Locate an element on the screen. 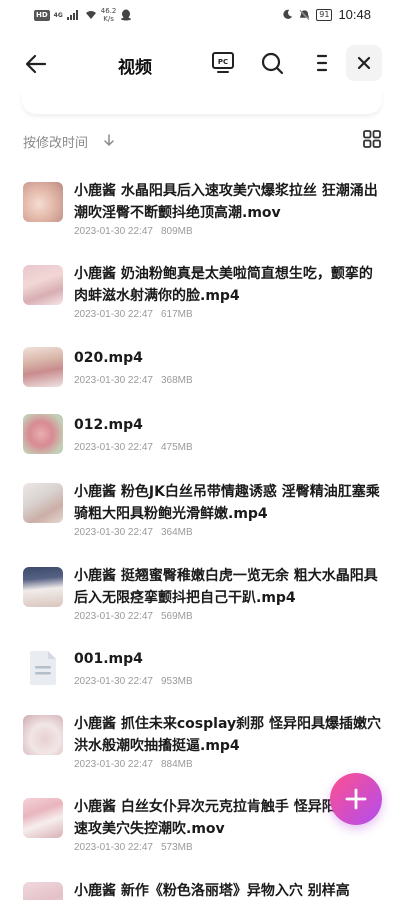 This screenshot has width=405, height=900. grid-view-icon is located at coordinates (372, 139).